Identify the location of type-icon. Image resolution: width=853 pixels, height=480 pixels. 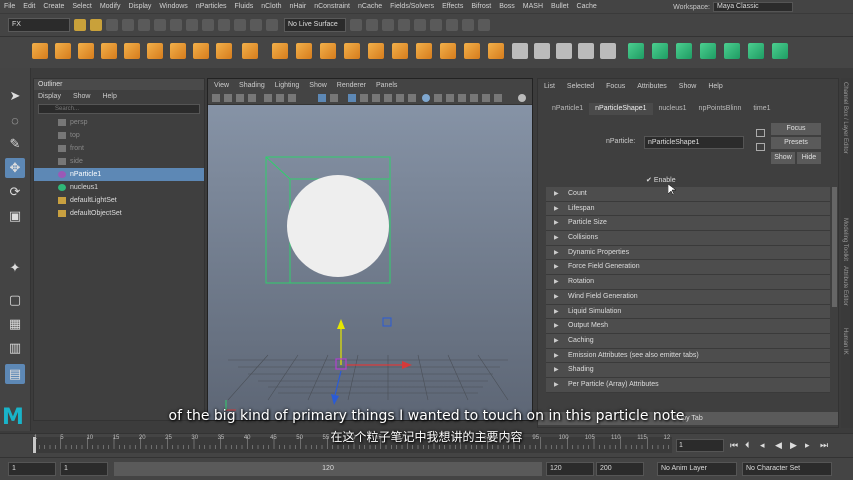
(224, 51).